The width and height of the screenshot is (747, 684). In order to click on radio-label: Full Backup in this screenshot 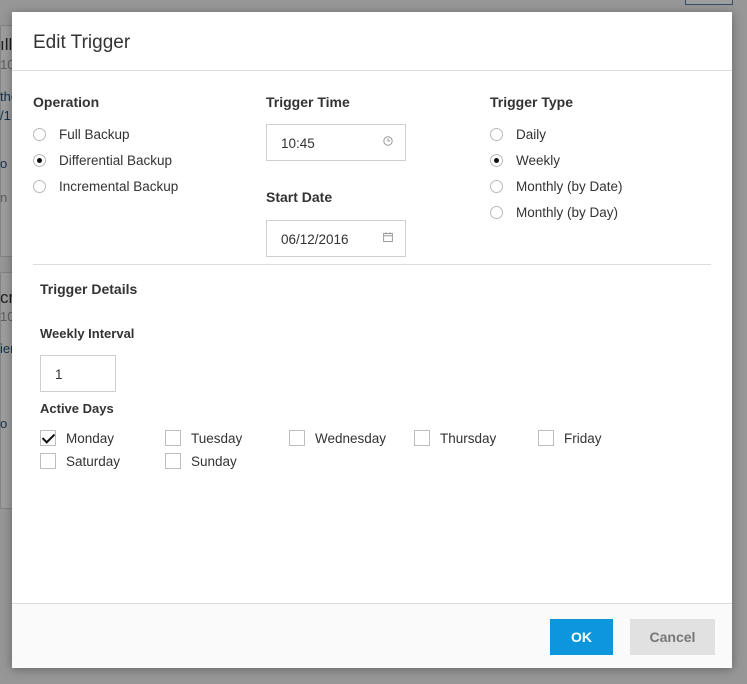, I will do `click(94, 134)`.